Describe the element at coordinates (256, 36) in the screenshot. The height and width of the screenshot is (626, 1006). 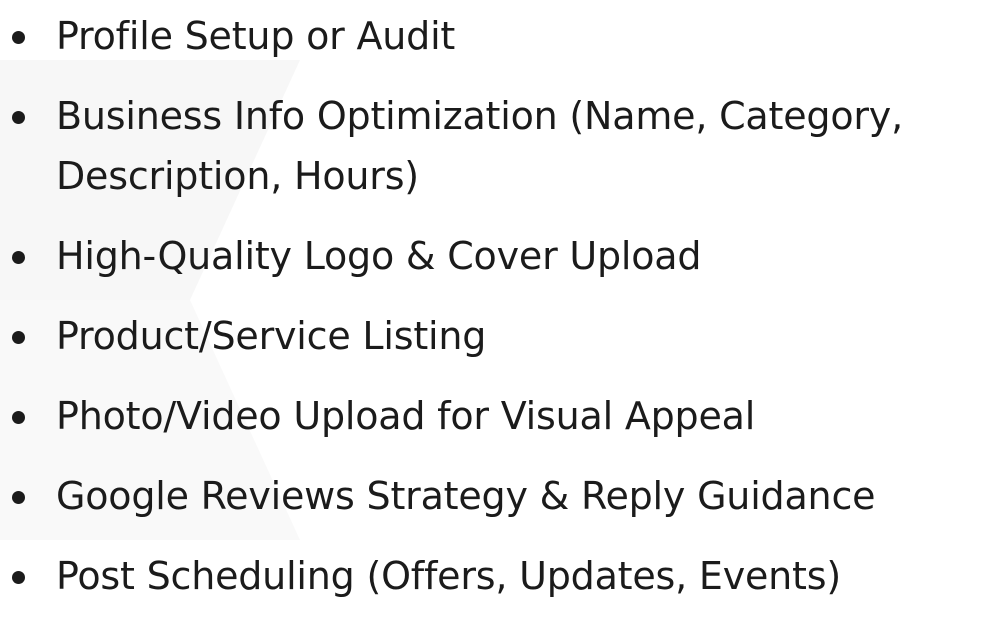
I see `list-item-label: Profile Setup or Audit` at that location.